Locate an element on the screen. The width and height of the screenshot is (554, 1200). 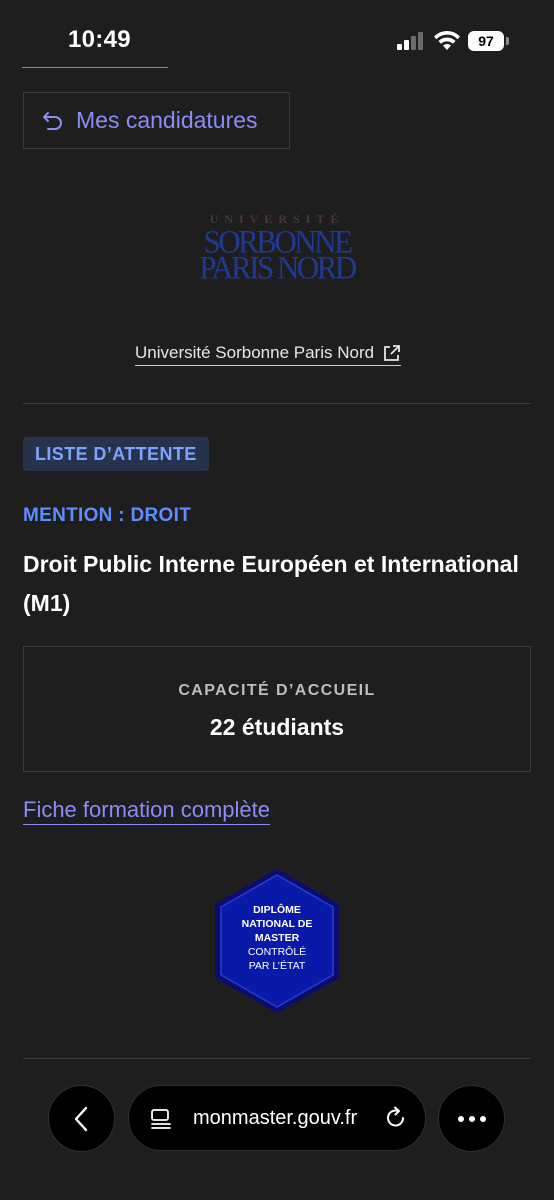
status-time: 10:49 is located at coordinates (99, 39).